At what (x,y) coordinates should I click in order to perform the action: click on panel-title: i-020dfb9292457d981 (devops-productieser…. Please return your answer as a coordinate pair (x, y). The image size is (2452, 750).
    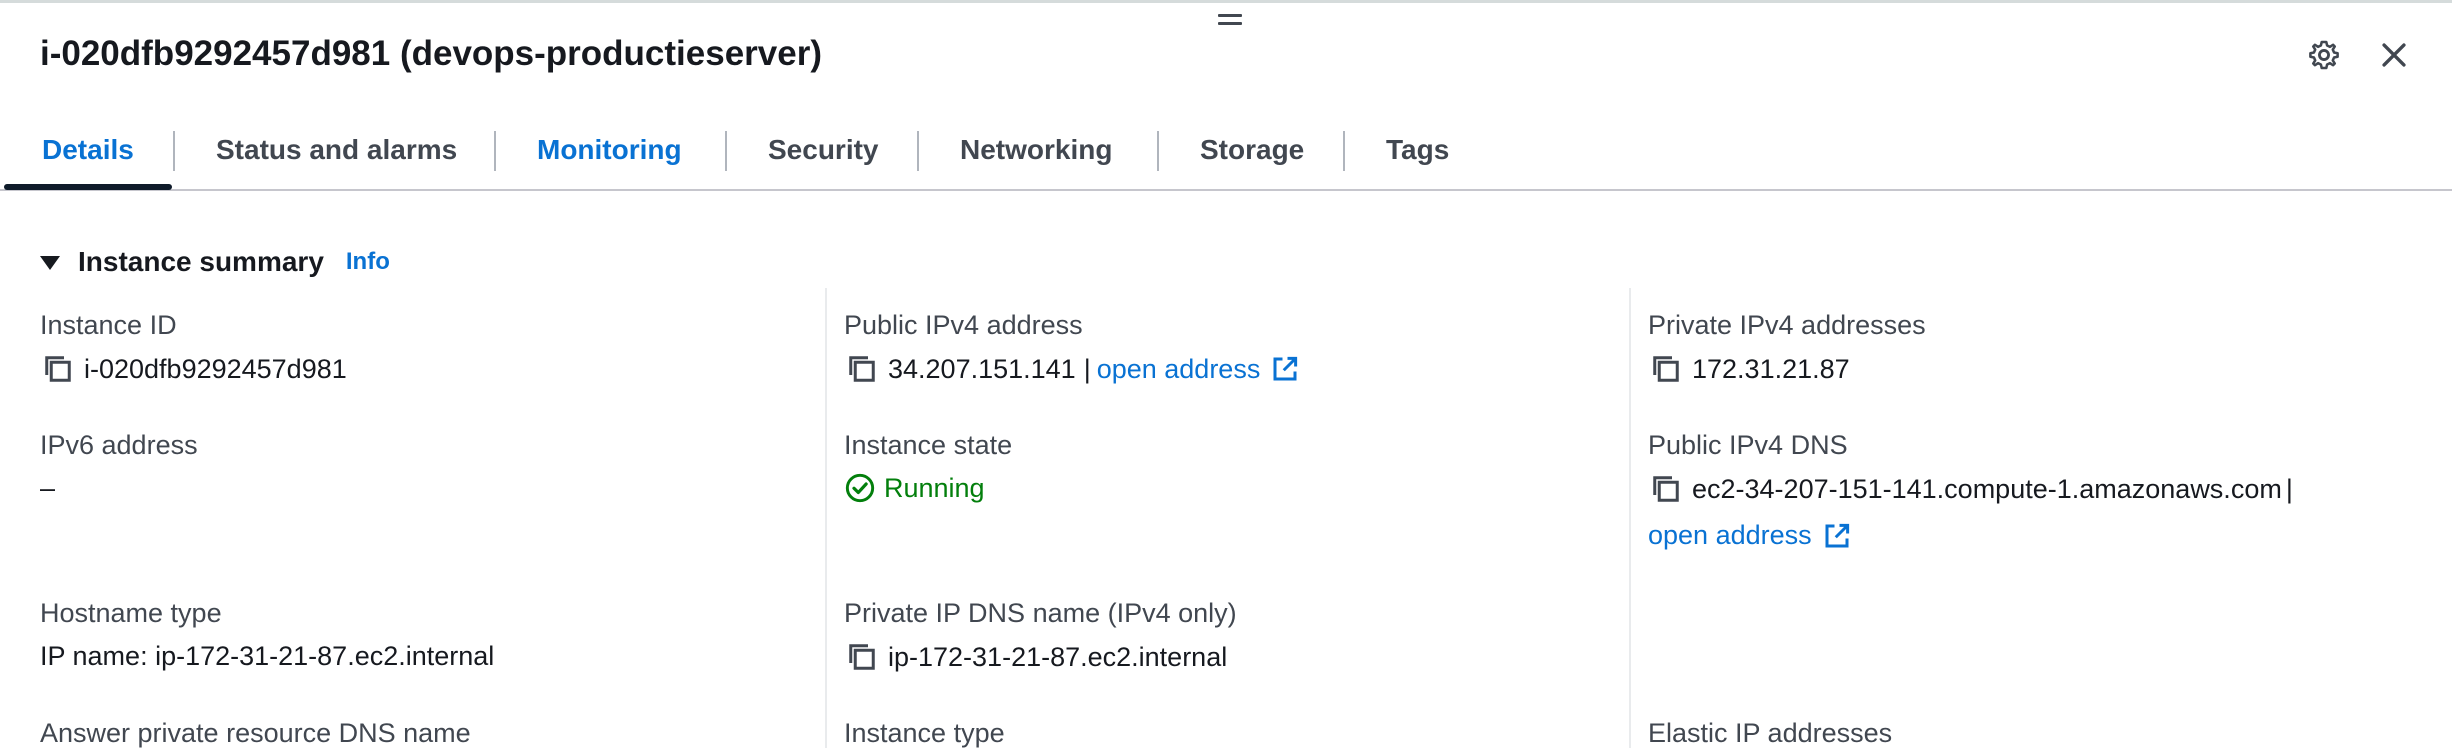
    Looking at the image, I should click on (431, 53).